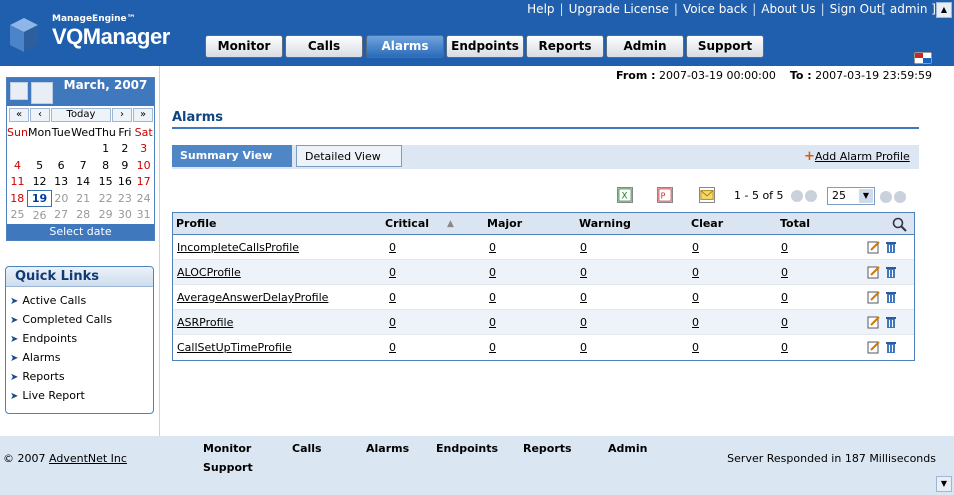  Describe the element at coordinates (103, 35) in the screenshot. I see `vqmanager-logo: ManageEngine™ VQManager` at that location.